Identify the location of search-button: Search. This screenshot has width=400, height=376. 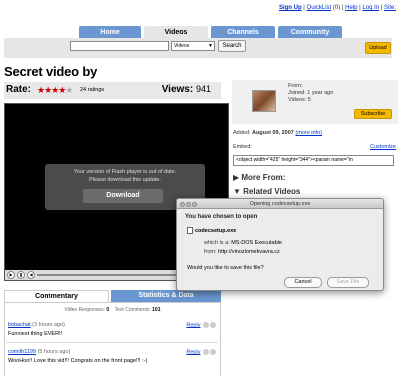
(232, 46).